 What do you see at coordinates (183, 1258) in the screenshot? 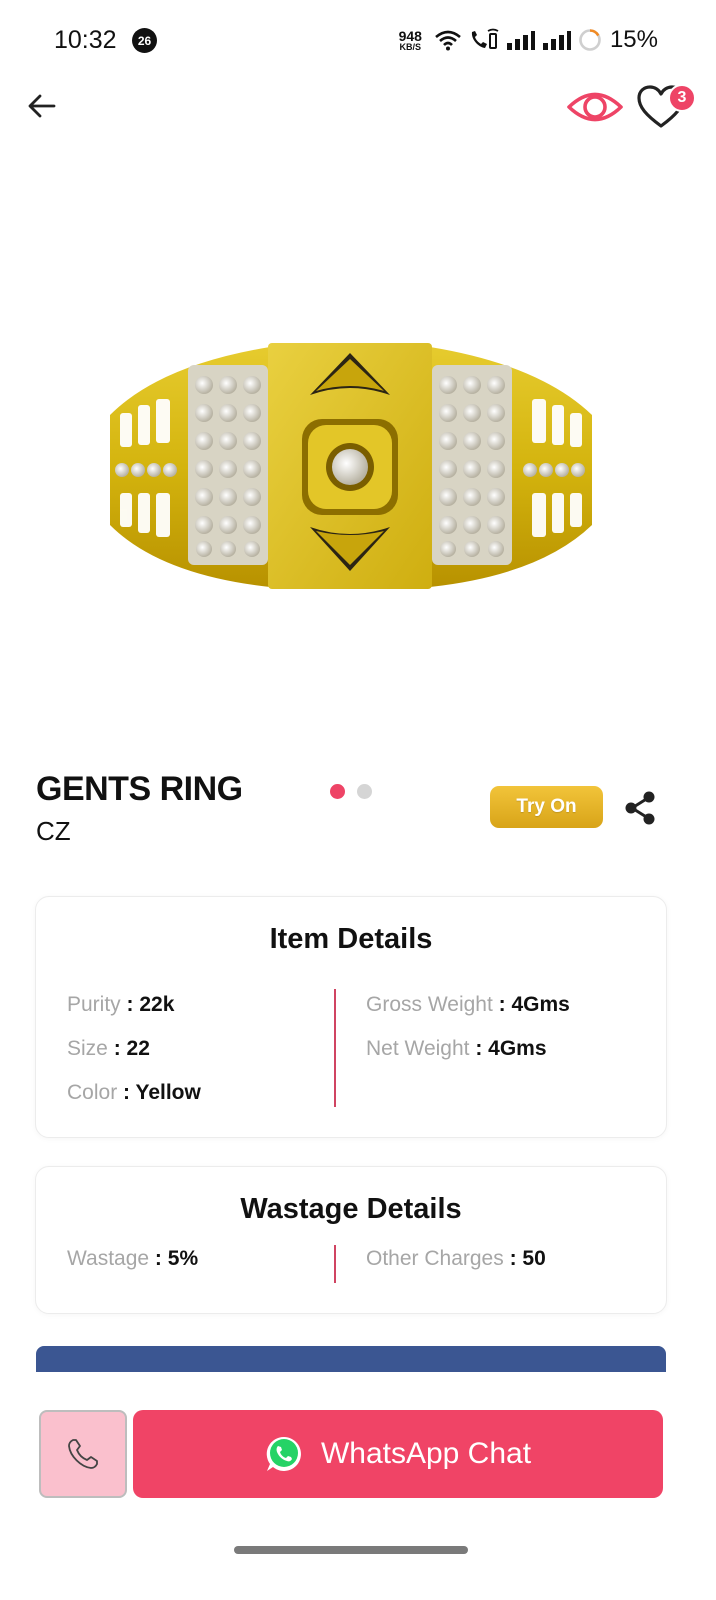
I see `wastage-value: 5%` at bounding box center [183, 1258].